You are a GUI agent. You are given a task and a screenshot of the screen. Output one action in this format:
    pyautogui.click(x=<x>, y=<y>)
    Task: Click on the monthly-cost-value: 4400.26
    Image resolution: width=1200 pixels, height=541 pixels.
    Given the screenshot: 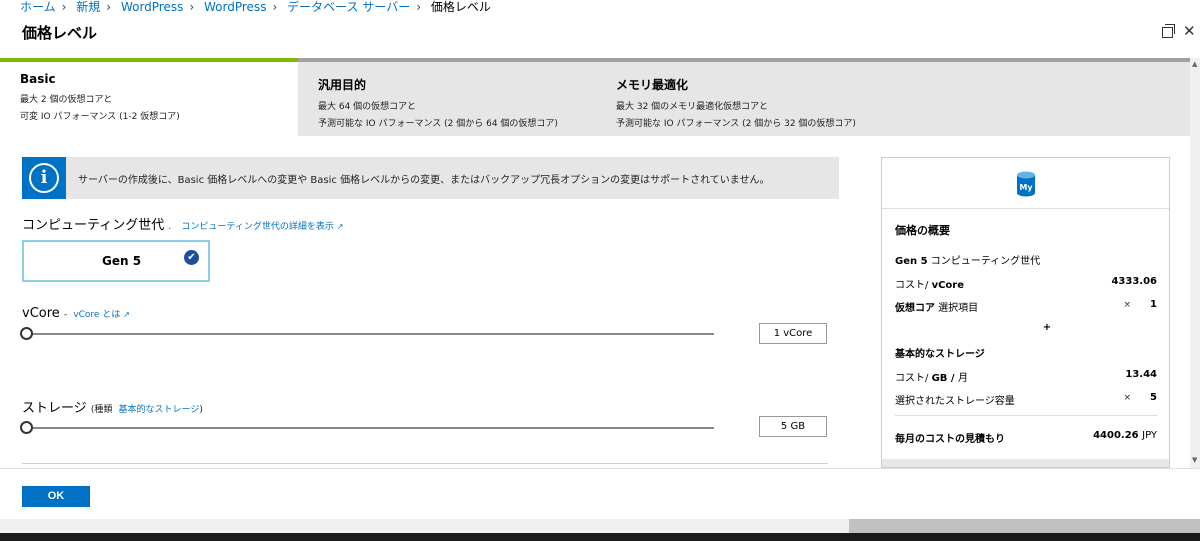 What is the action you would take?
    pyautogui.click(x=1116, y=435)
    